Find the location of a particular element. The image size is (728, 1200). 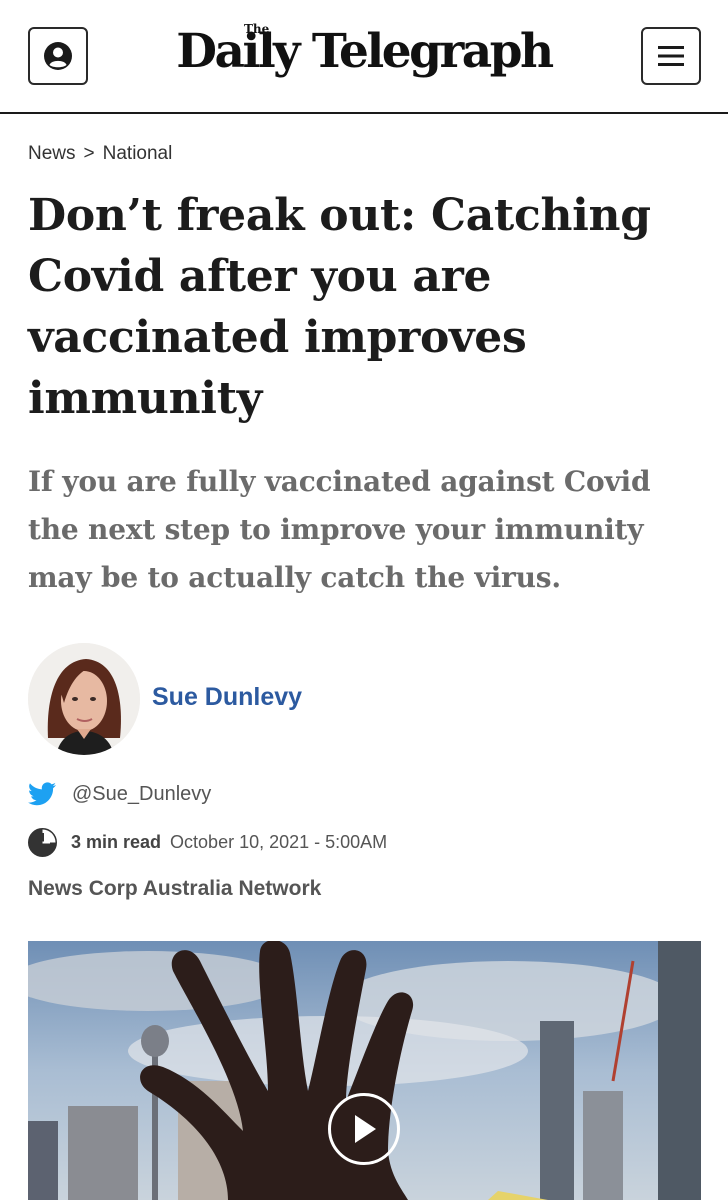

play-button is located at coordinates (364, 1129).